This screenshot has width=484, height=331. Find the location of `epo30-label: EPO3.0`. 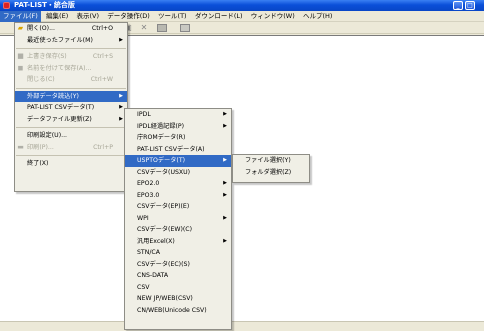

epo30-label: EPO3.0 is located at coordinates (148, 195).